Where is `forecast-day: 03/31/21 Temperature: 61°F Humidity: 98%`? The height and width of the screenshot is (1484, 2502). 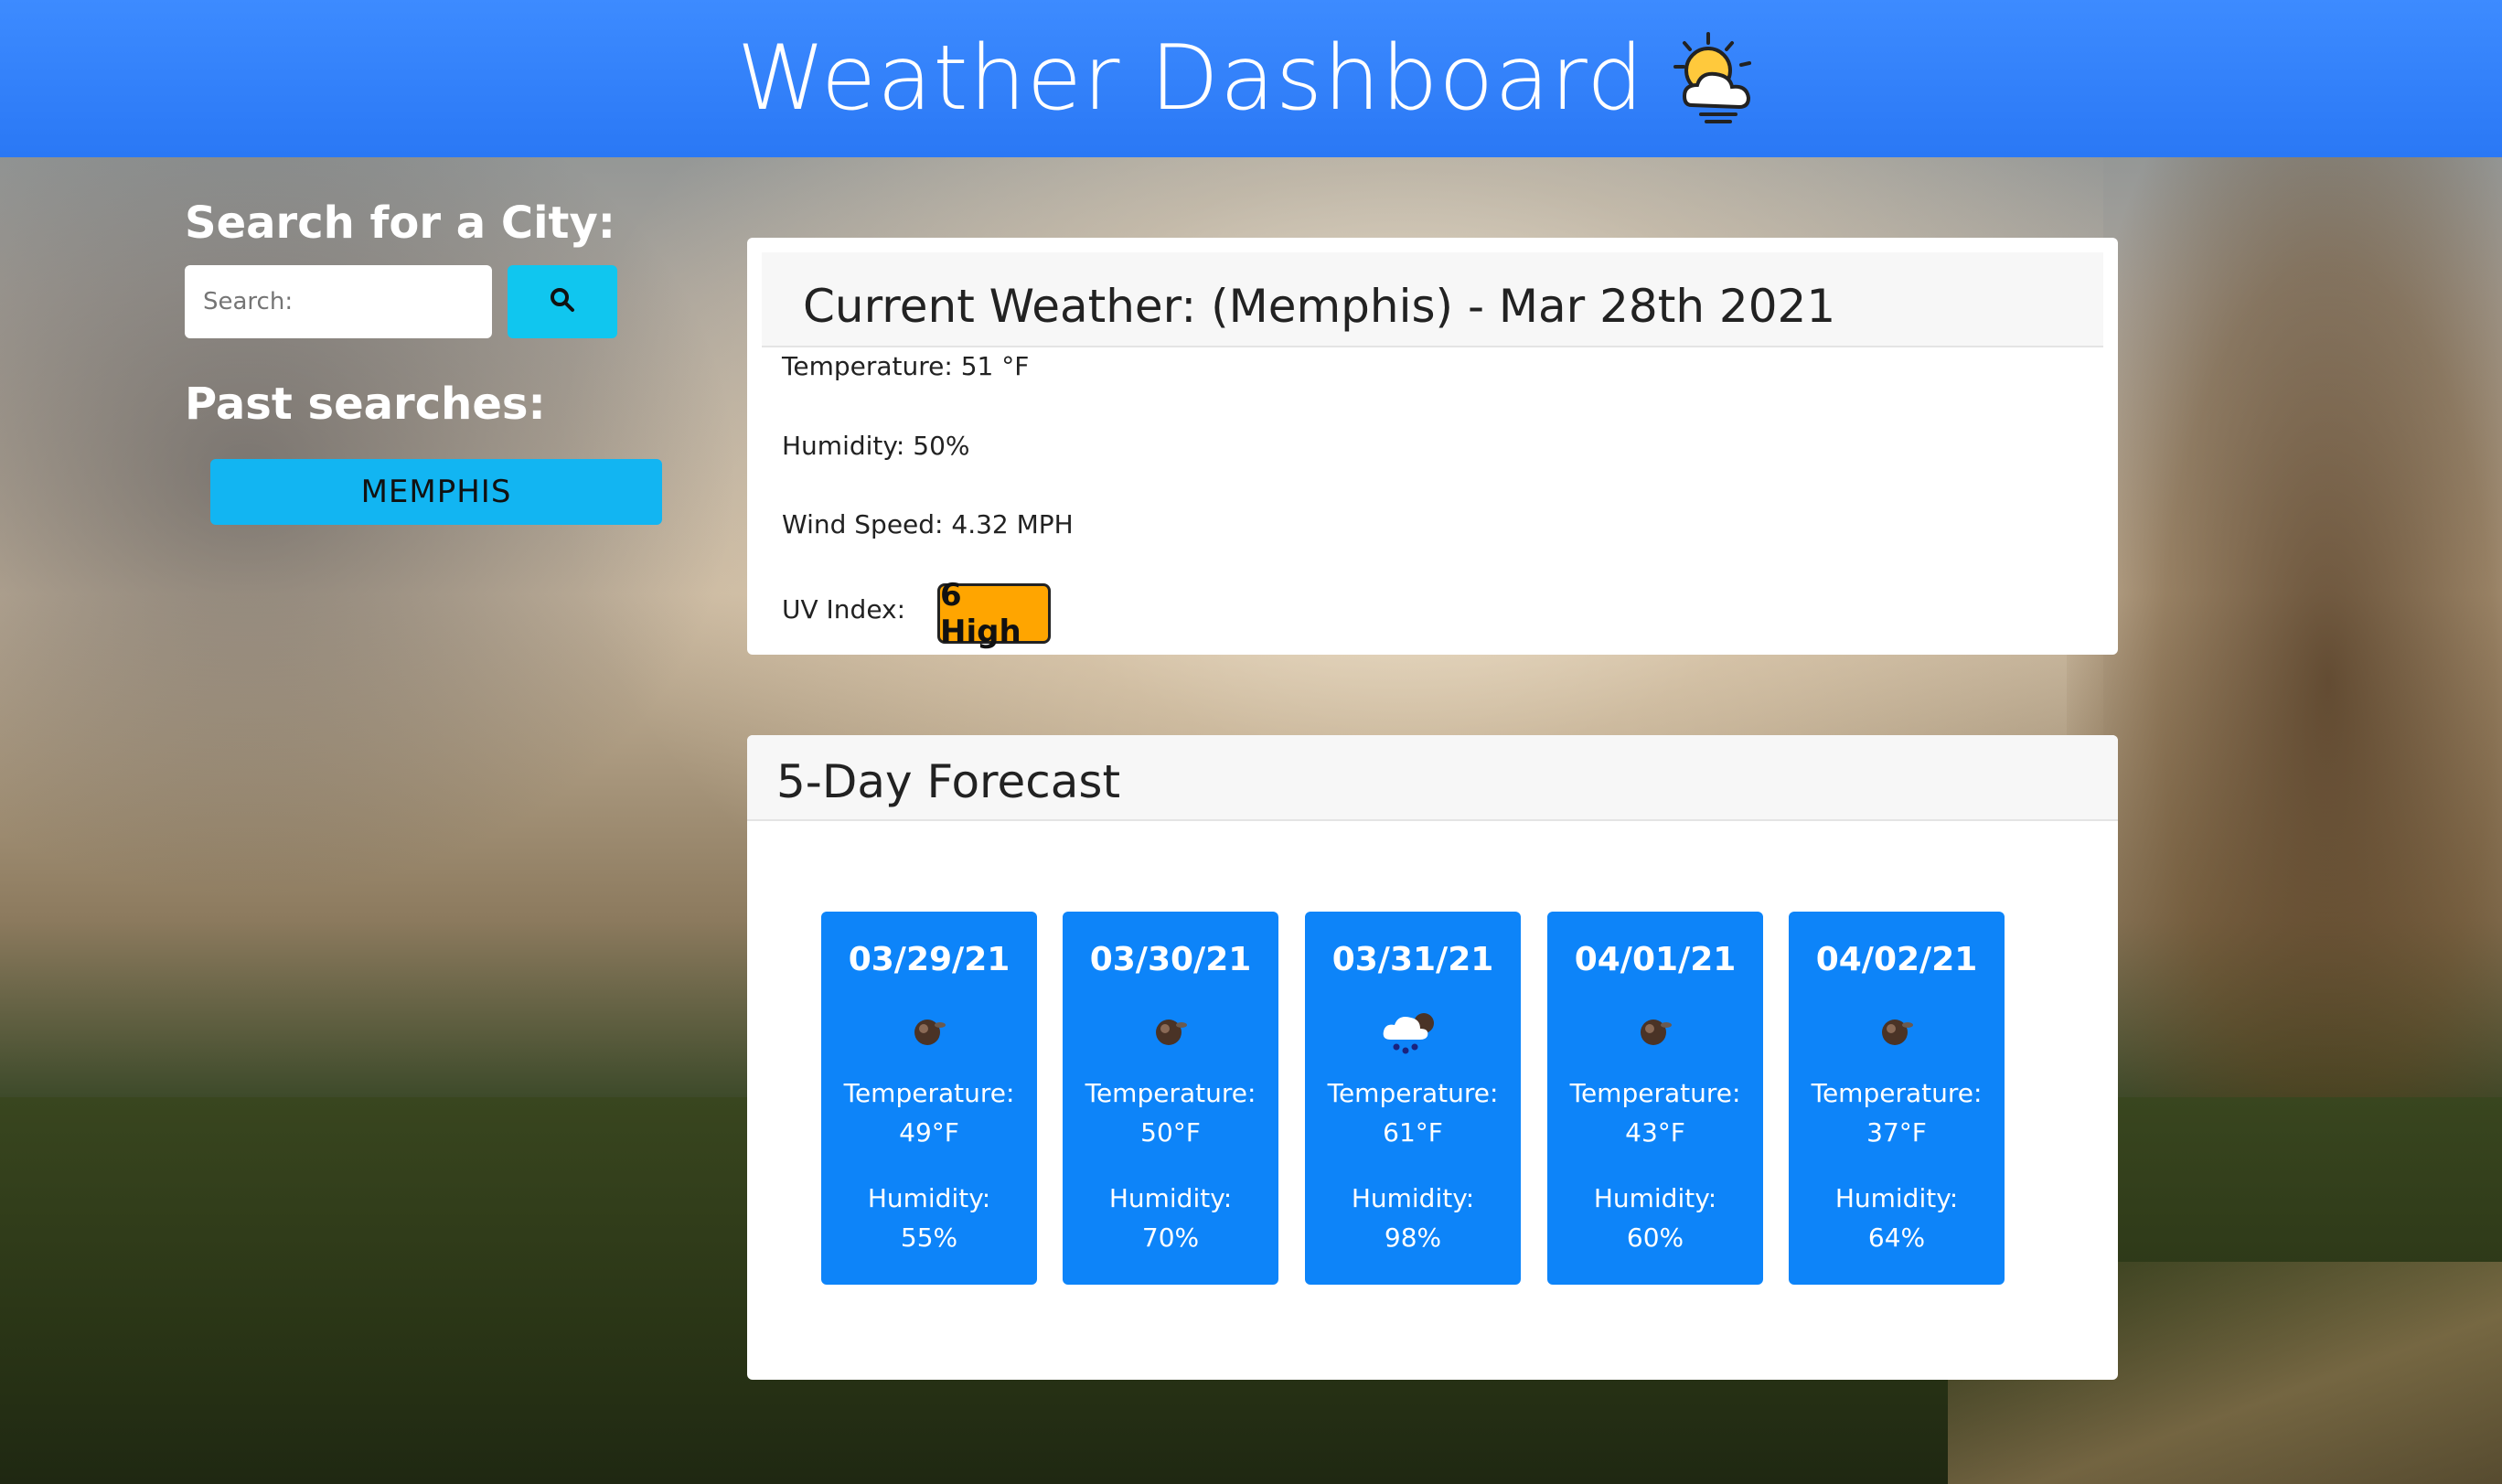 forecast-day: 03/31/21 Temperature: 61°F Humidity: 98% is located at coordinates (1413, 1098).